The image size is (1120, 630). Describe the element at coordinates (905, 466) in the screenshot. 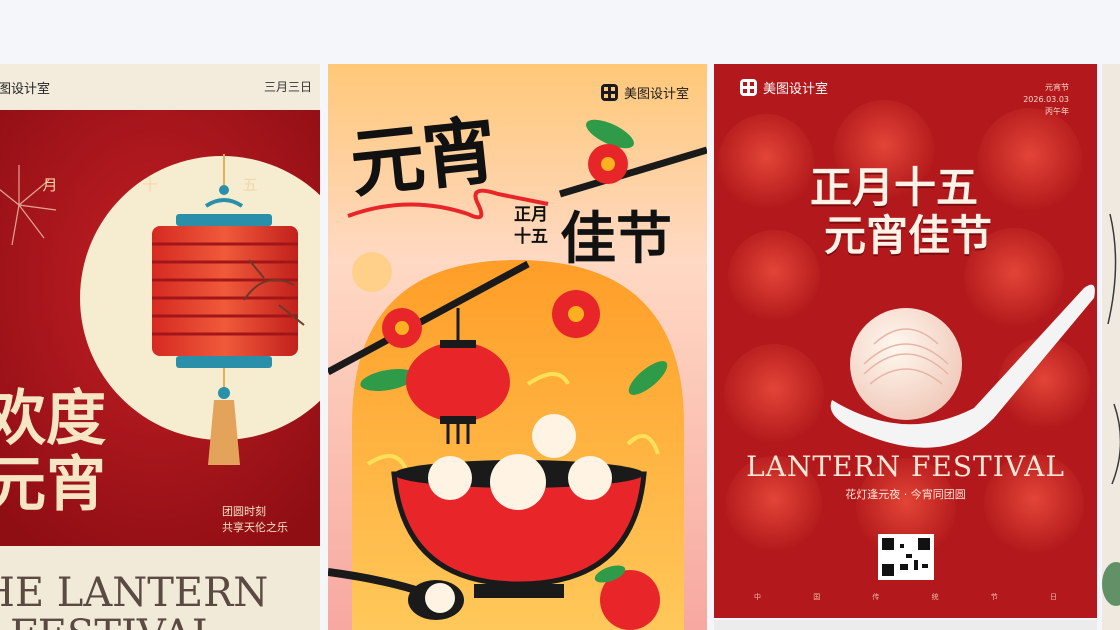

I see `poster-english-title: LANTERN FESTIVAL` at that location.